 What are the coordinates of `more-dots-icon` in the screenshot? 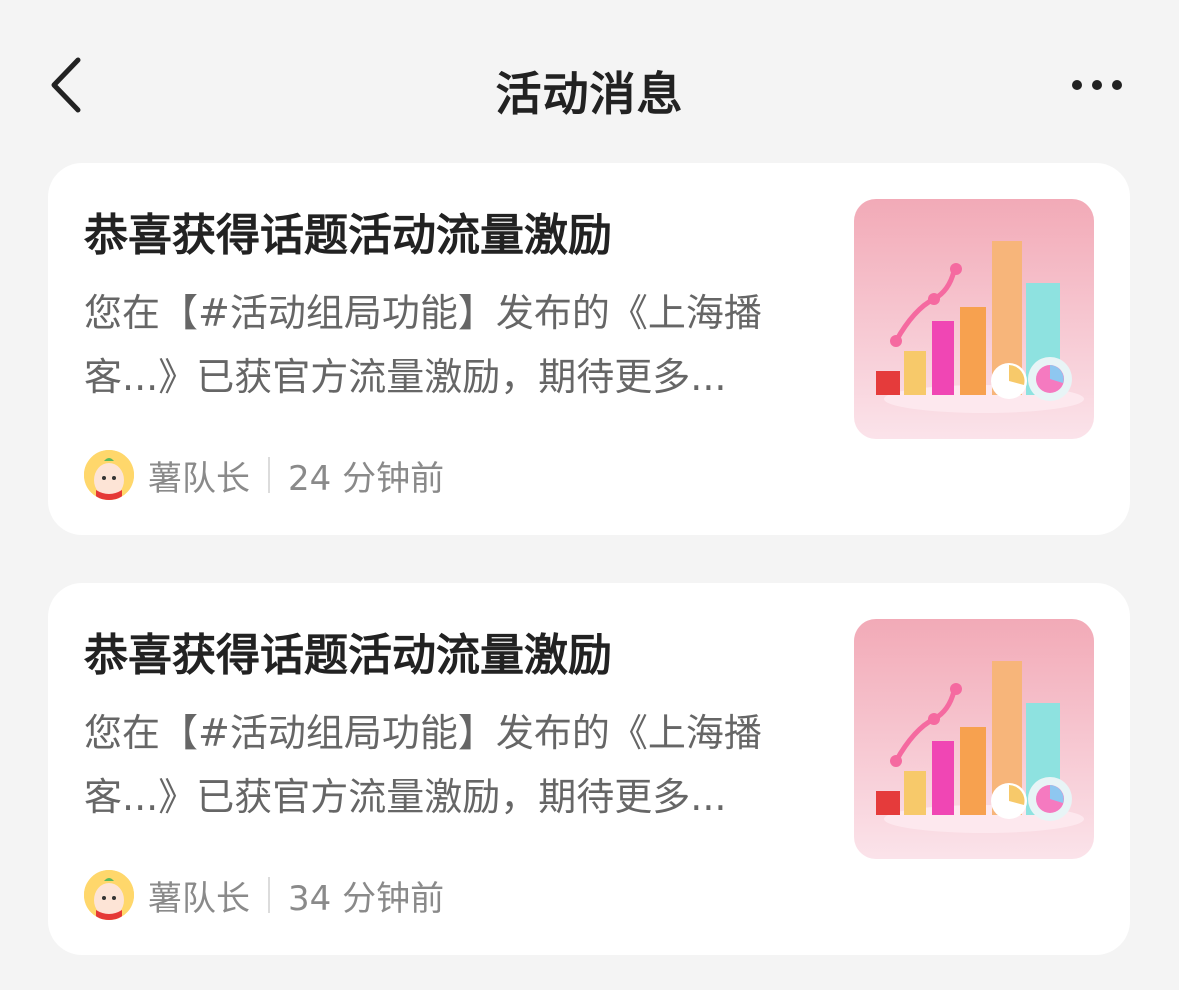 It's located at (1097, 85).